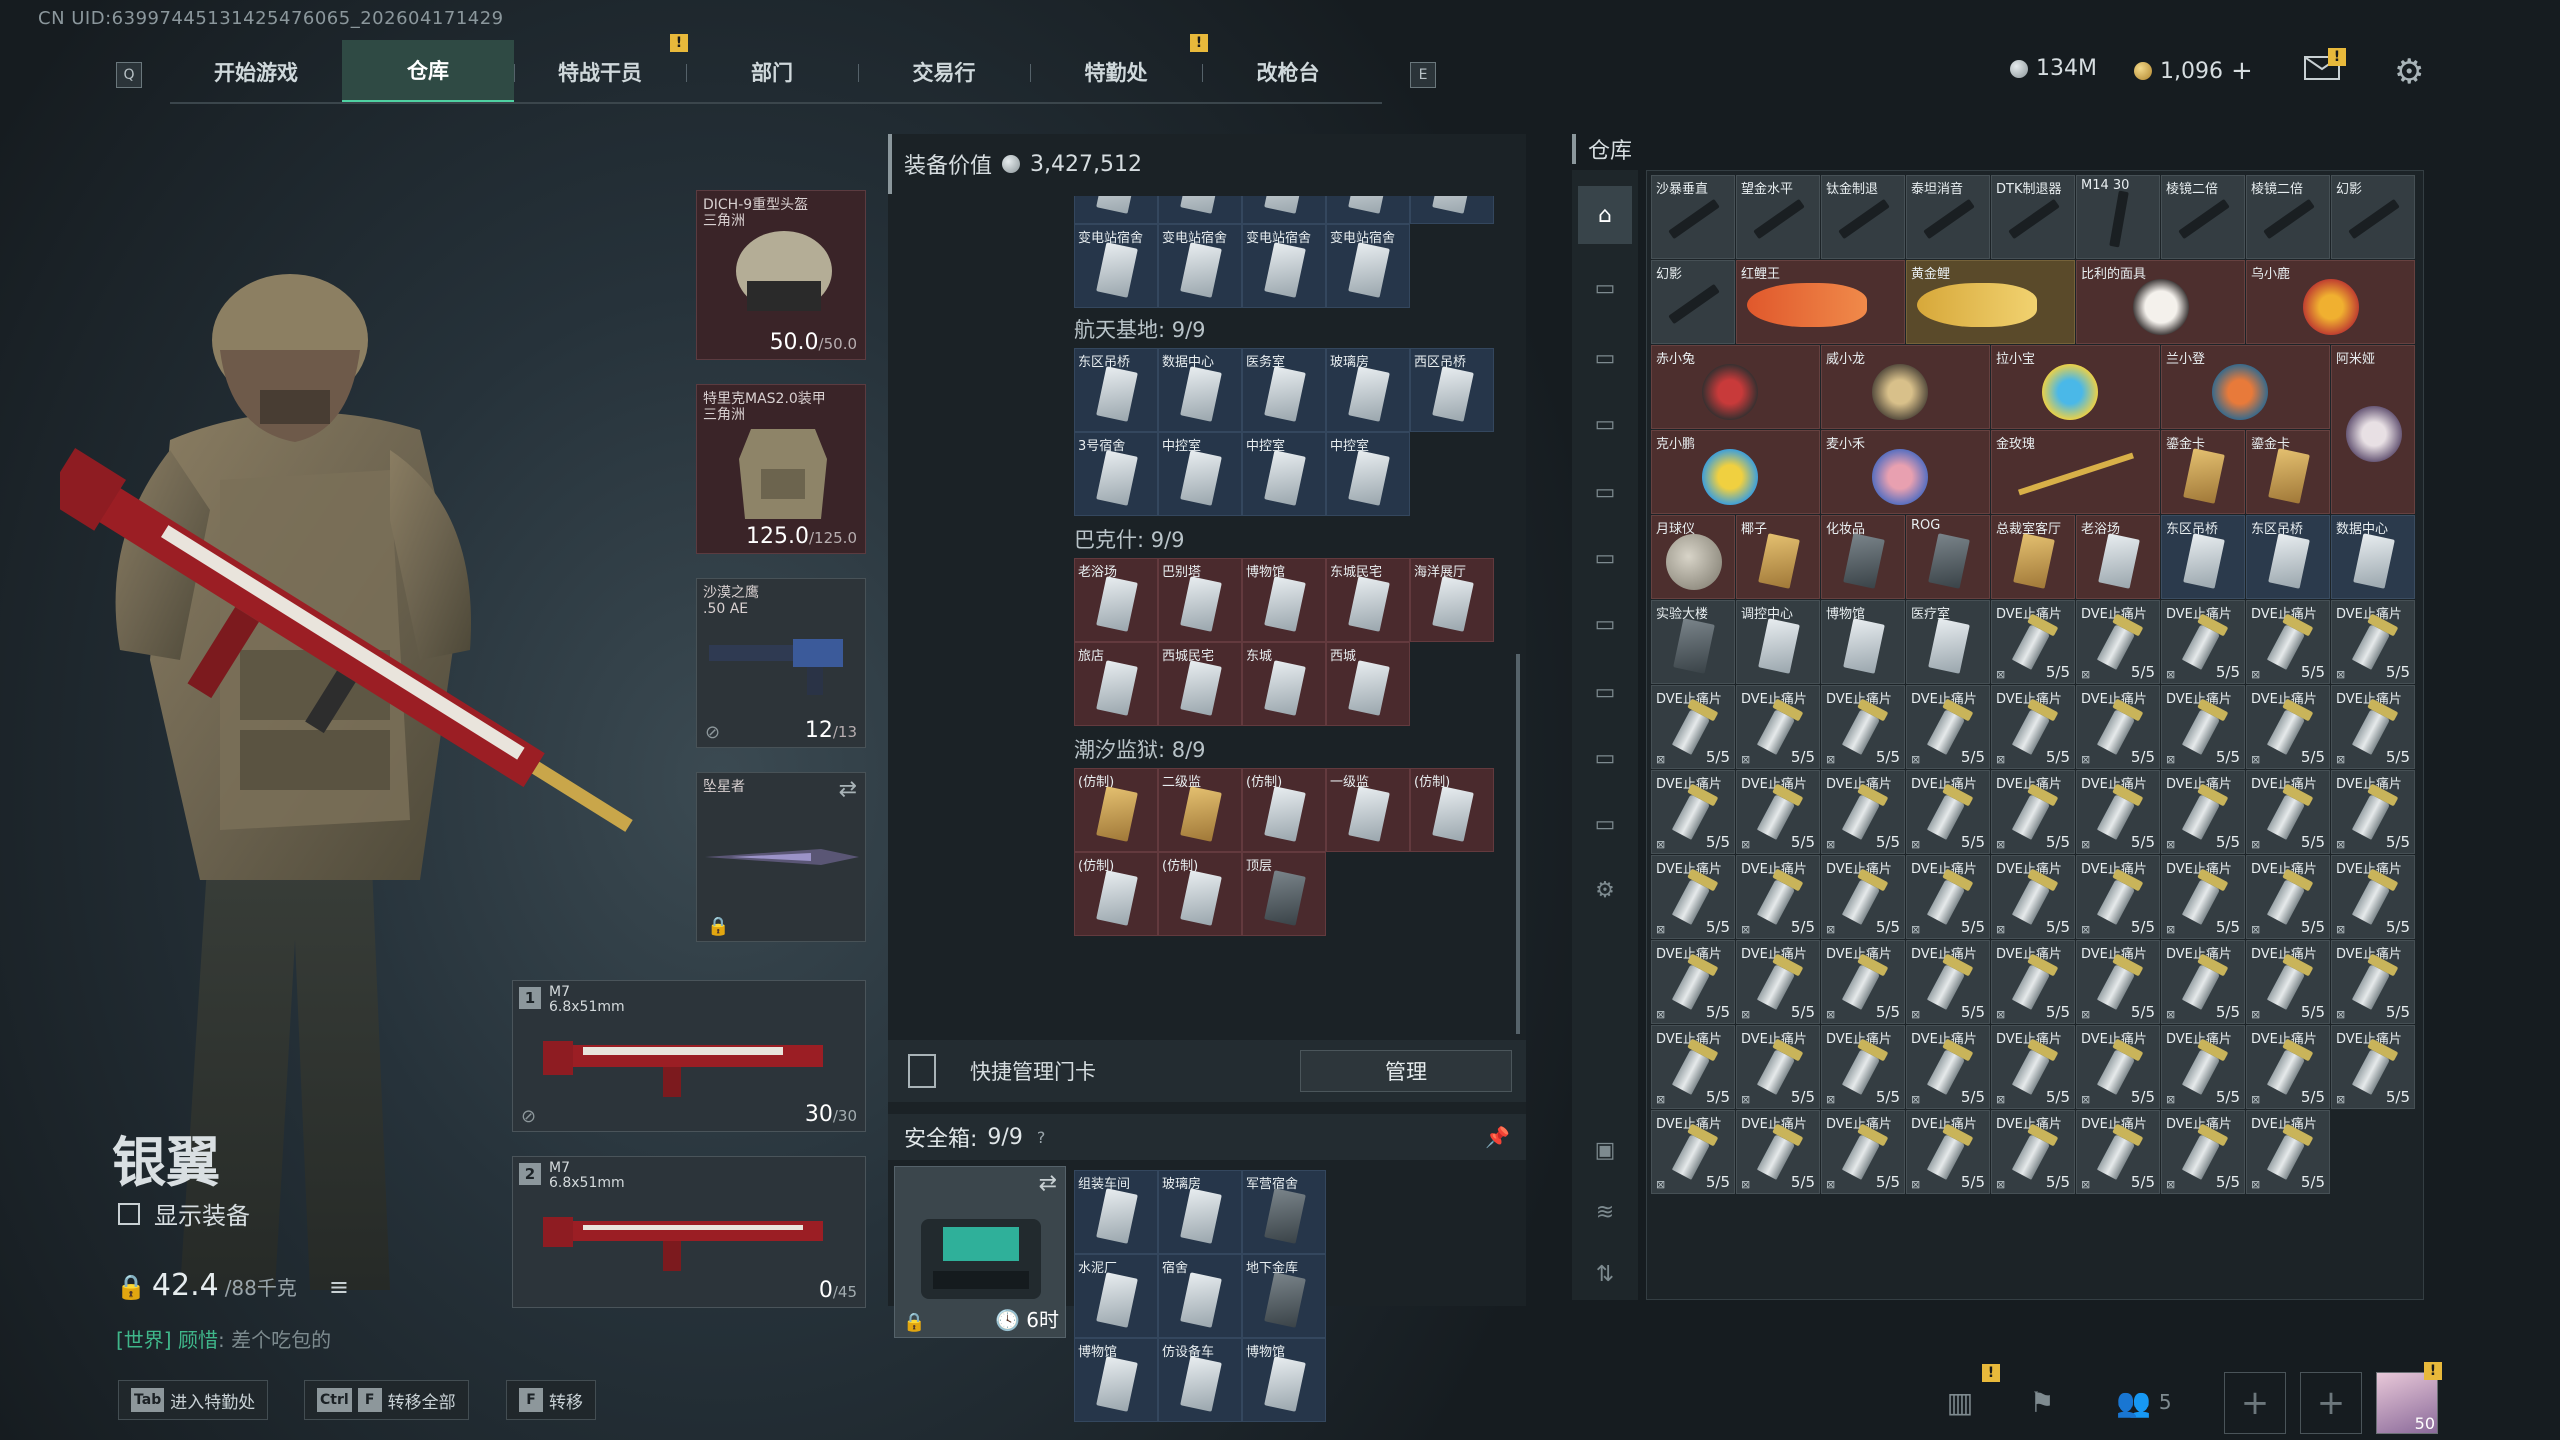 The height and width of the screenshot is (1440, 2560). I want to click on figure-item: 赤小兔, so click(1735, 387).